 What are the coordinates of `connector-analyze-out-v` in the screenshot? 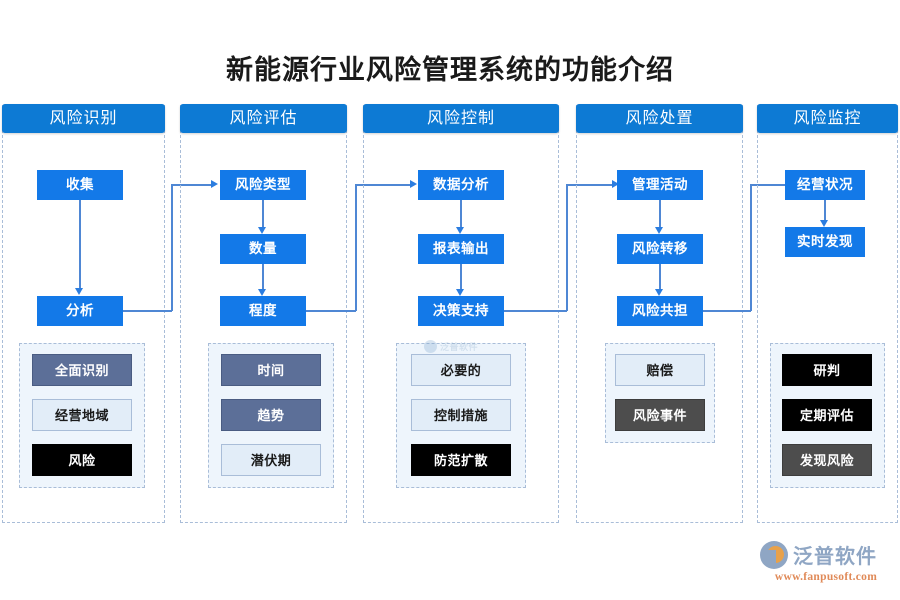 It's located at (172, 248).